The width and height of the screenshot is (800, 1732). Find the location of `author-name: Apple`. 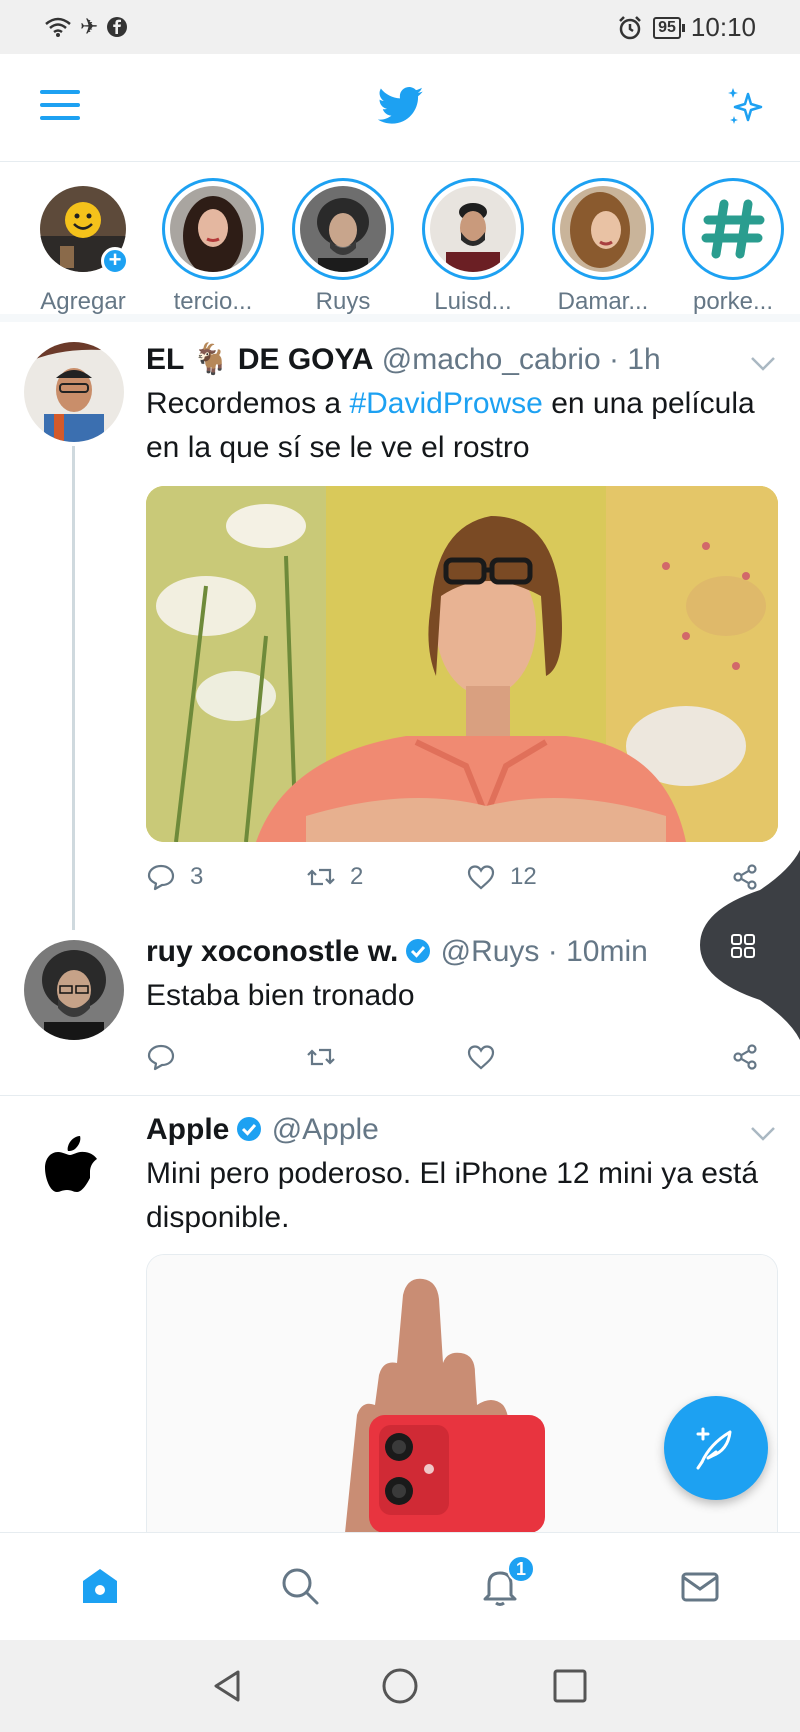

author-name: Apple is located at coordinates (187, 1129).